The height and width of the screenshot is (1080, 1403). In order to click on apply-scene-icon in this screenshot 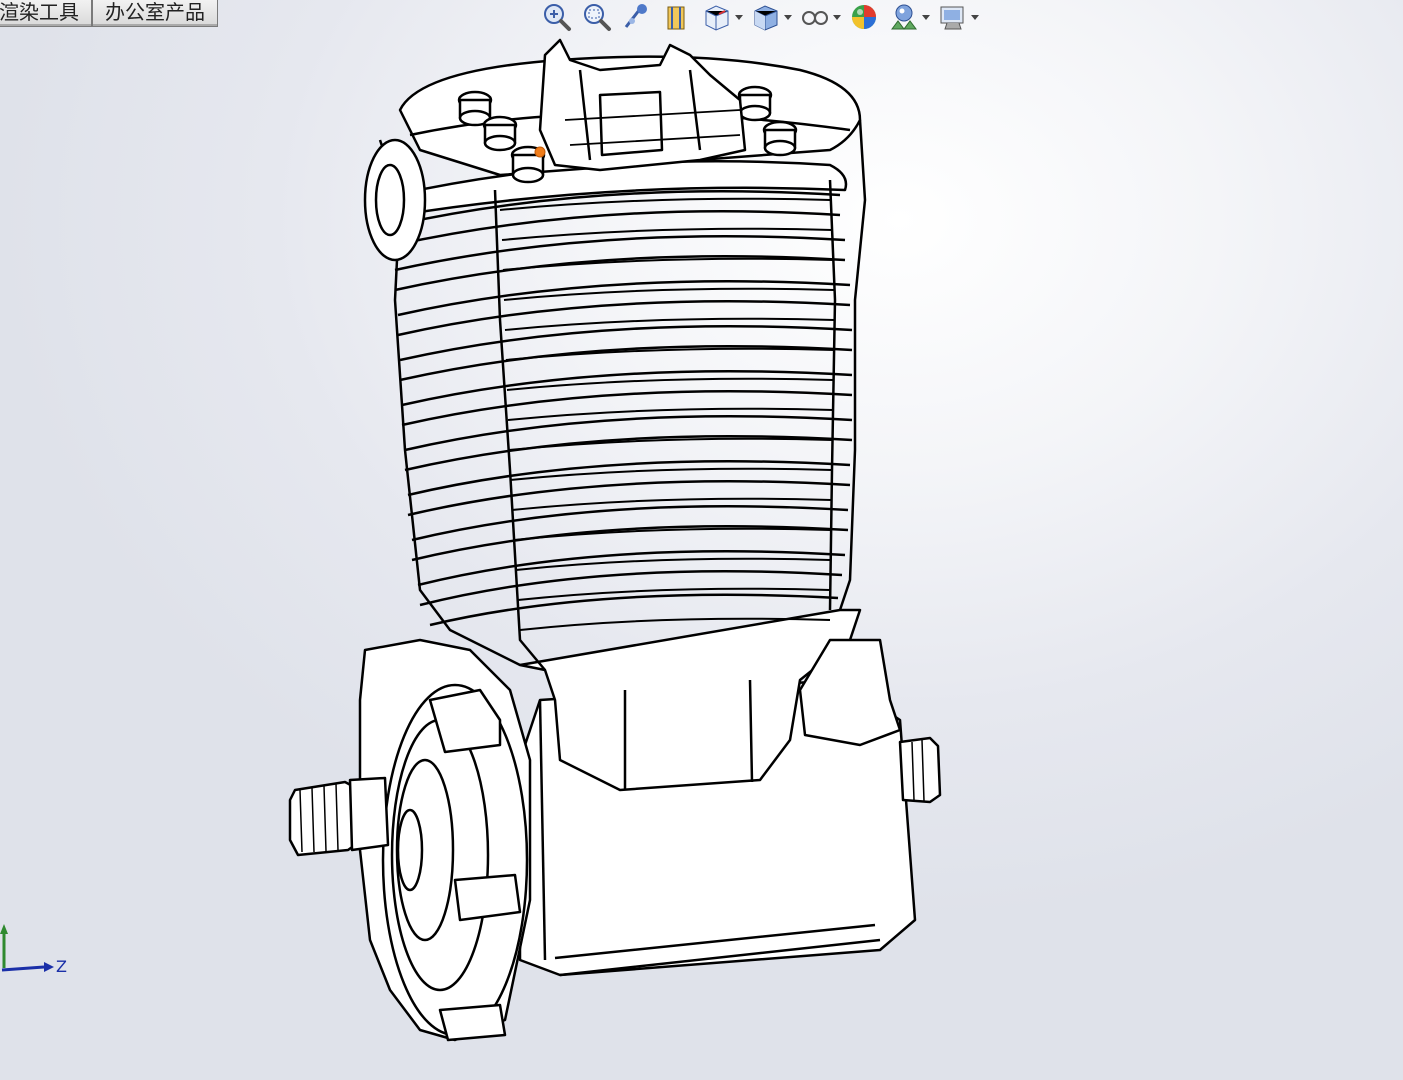, I will do `click(904, 17)`.